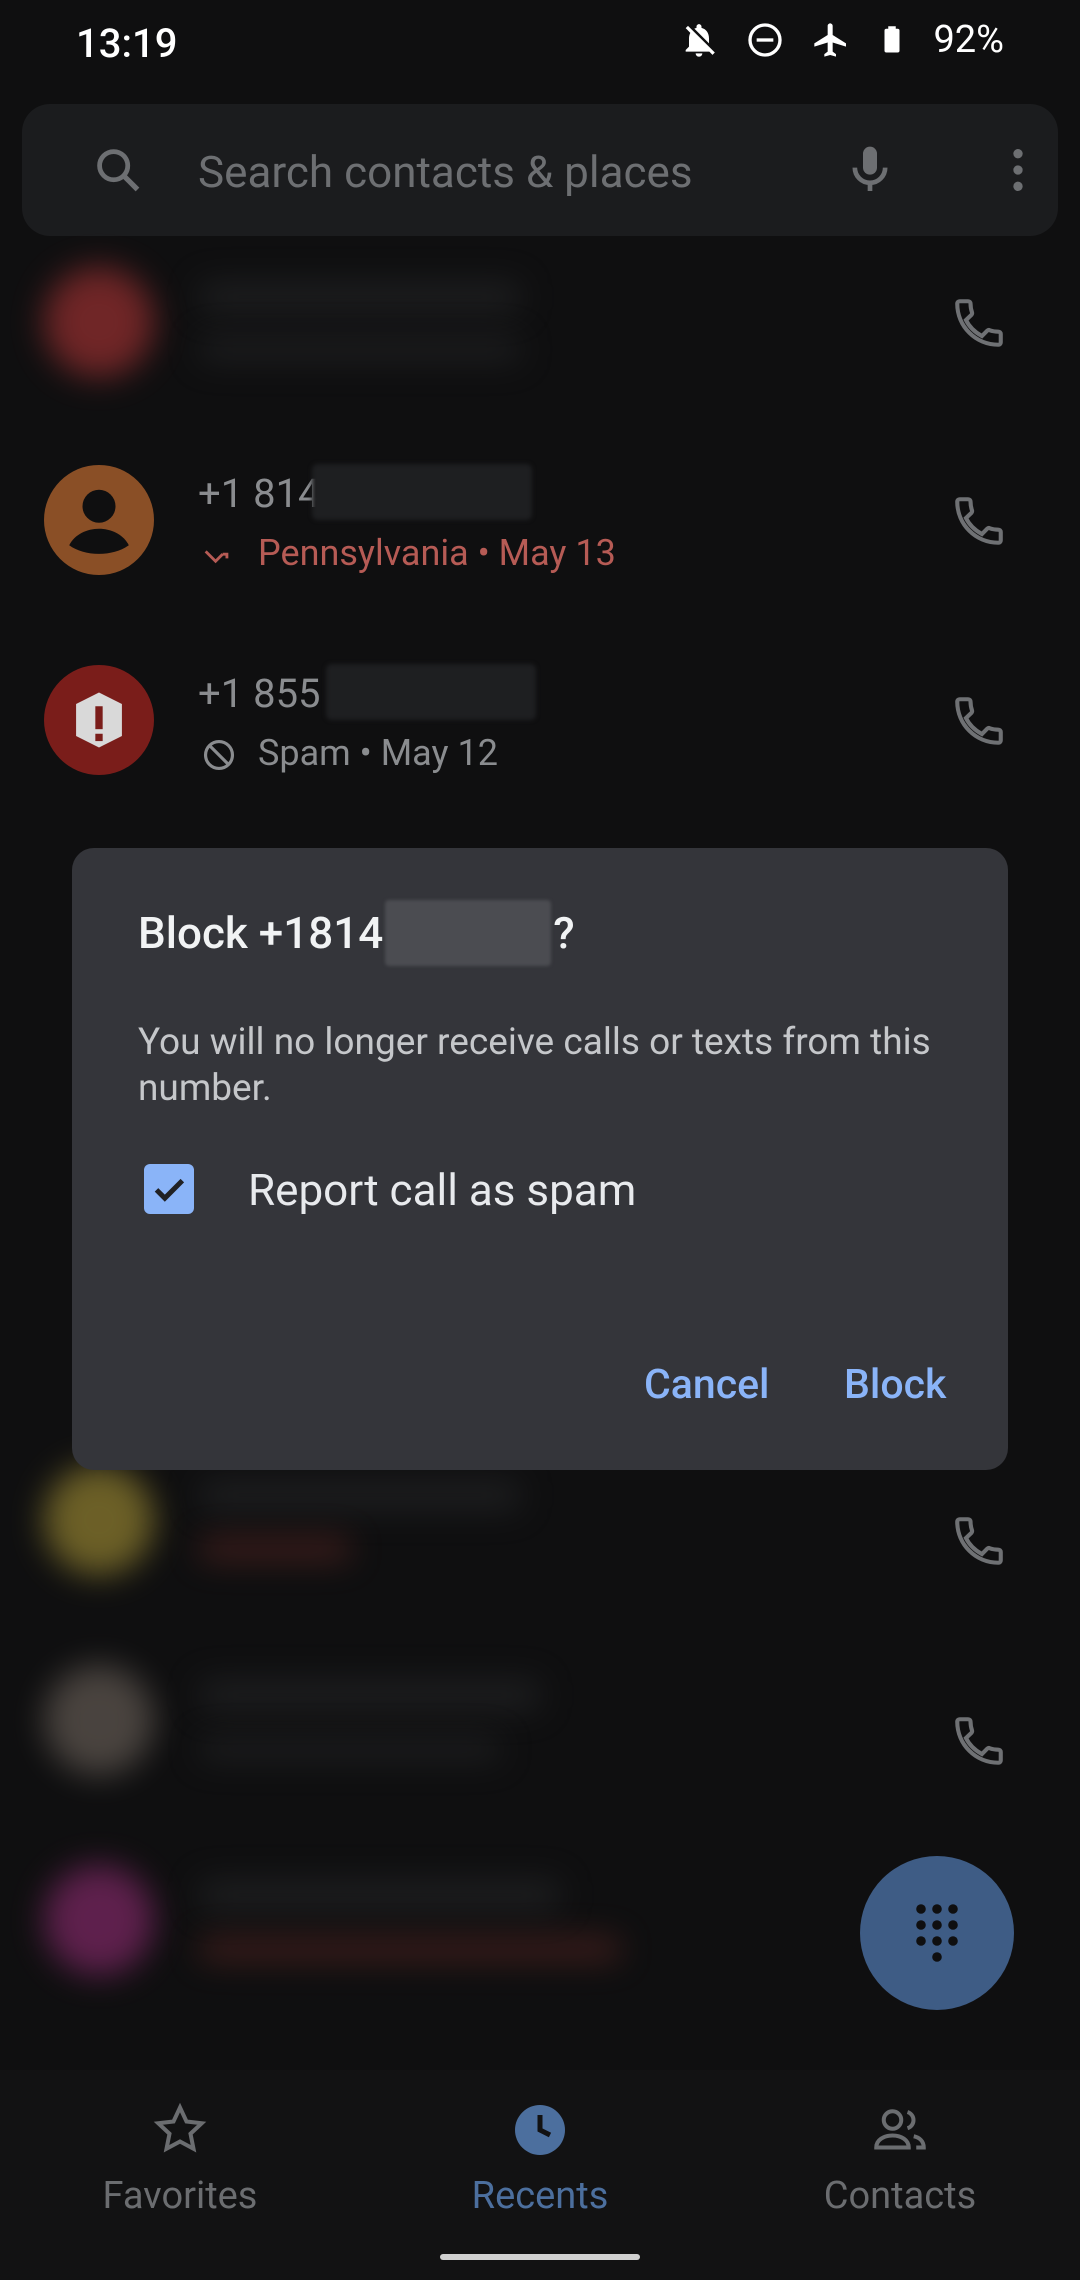 Image resolution: width=1080 pixels, height=2280 pixels. I want to click on bottom-navigation: Favorites Recents Contacts, so click(540, 2175).